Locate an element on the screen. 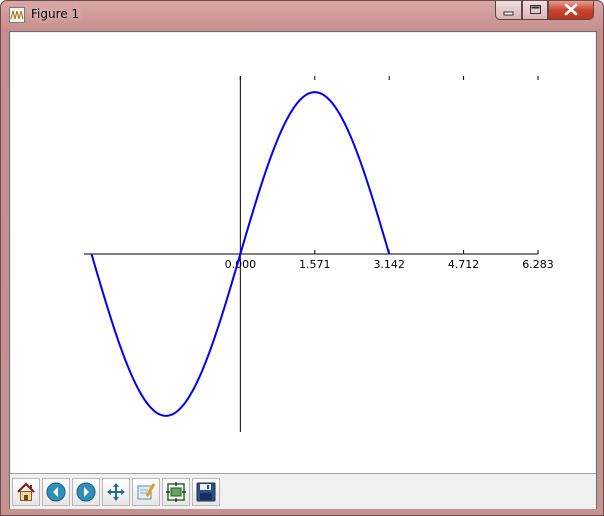 Image resolution: width=604 pixels, height=516 pixels. x-tick-label-0: 0.000 is located at coordinates (241, 264).